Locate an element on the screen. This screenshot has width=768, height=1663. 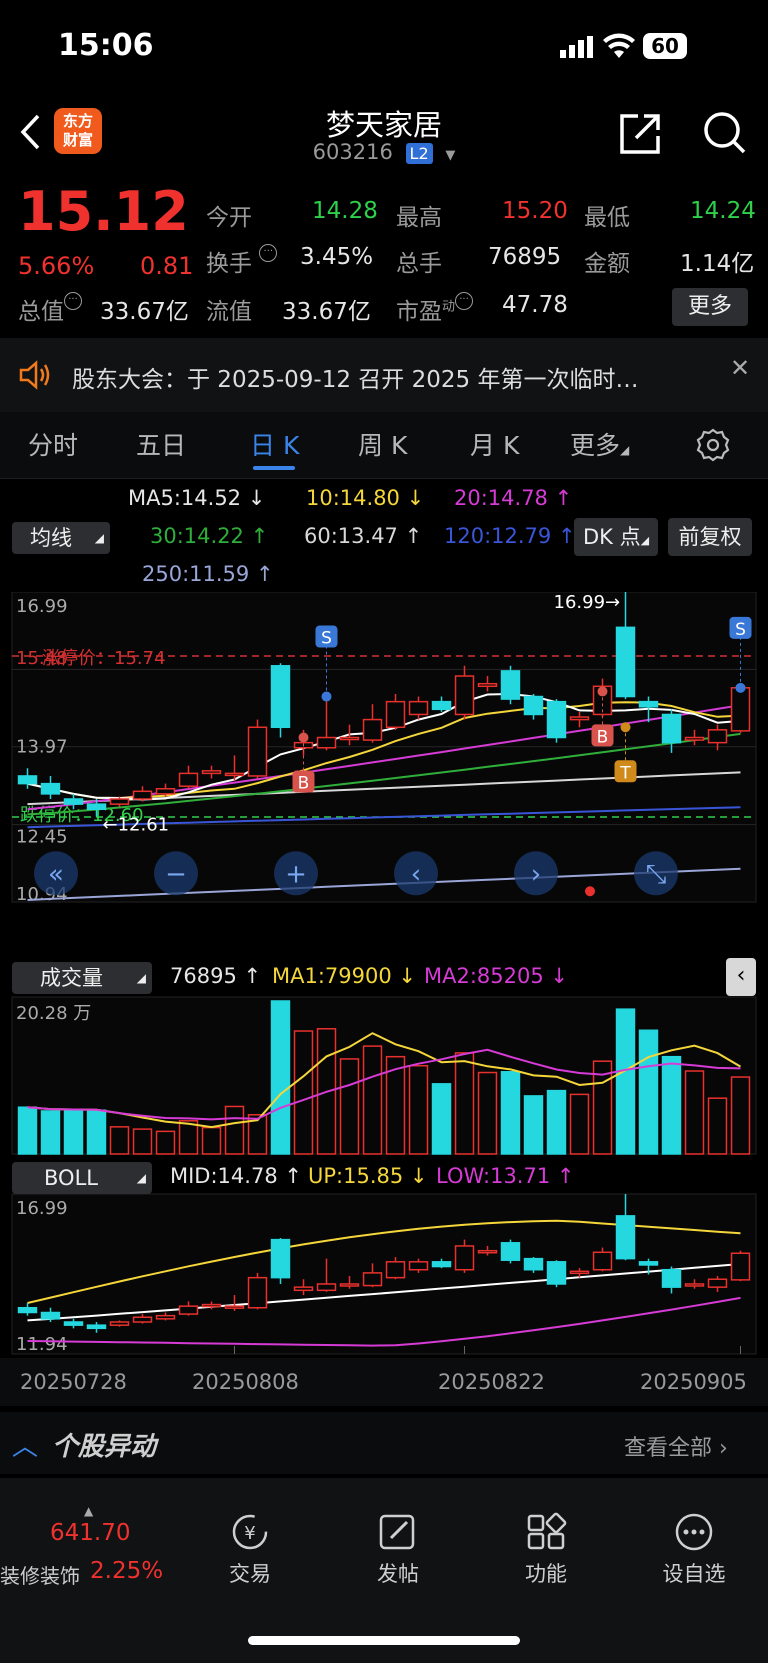
volume-current: 76895 ↑ is located at coordinates (216, 976).